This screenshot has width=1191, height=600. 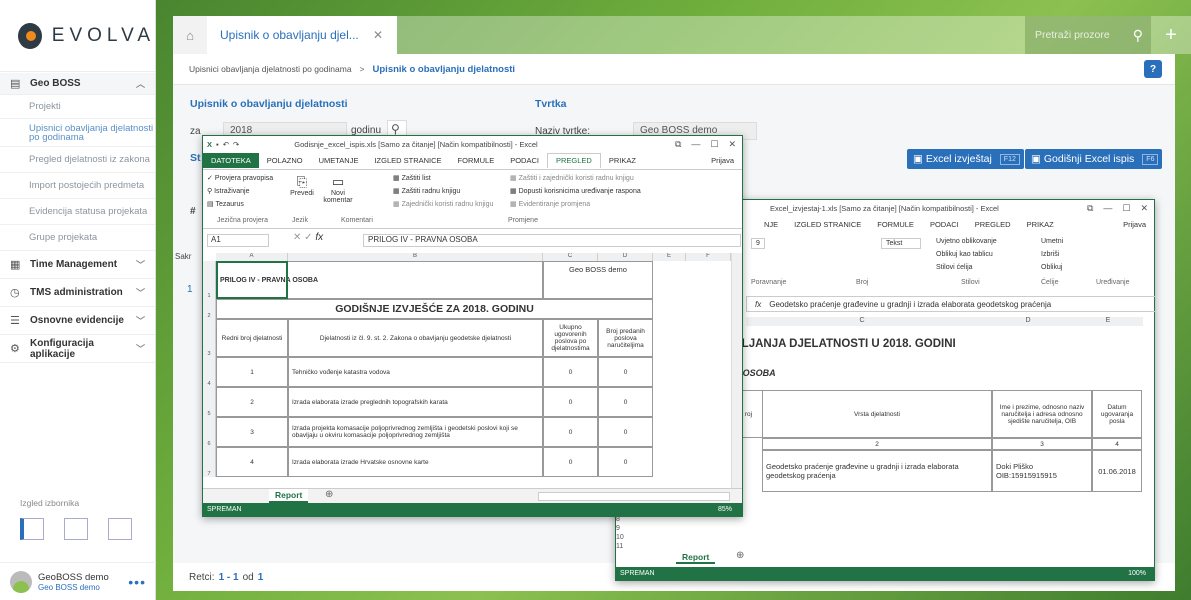 I want to click on xl1-sheet-tab: Report, so click(x=289, y=496).